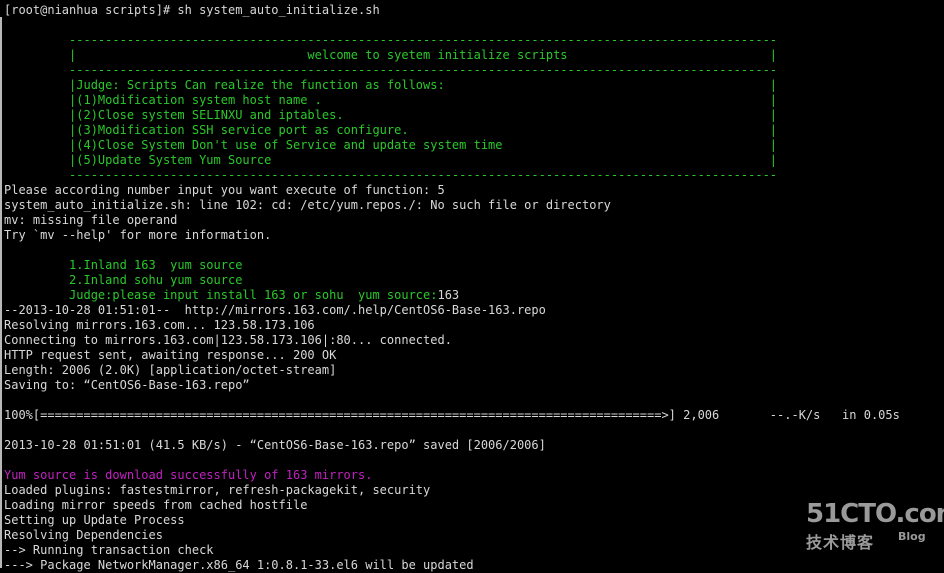 The height and width of the screenshot is (573, 944). Describe the element at coordinates (840, 542) in the screenshot. I see `watermark-subtitle: 技术博客` at that location.